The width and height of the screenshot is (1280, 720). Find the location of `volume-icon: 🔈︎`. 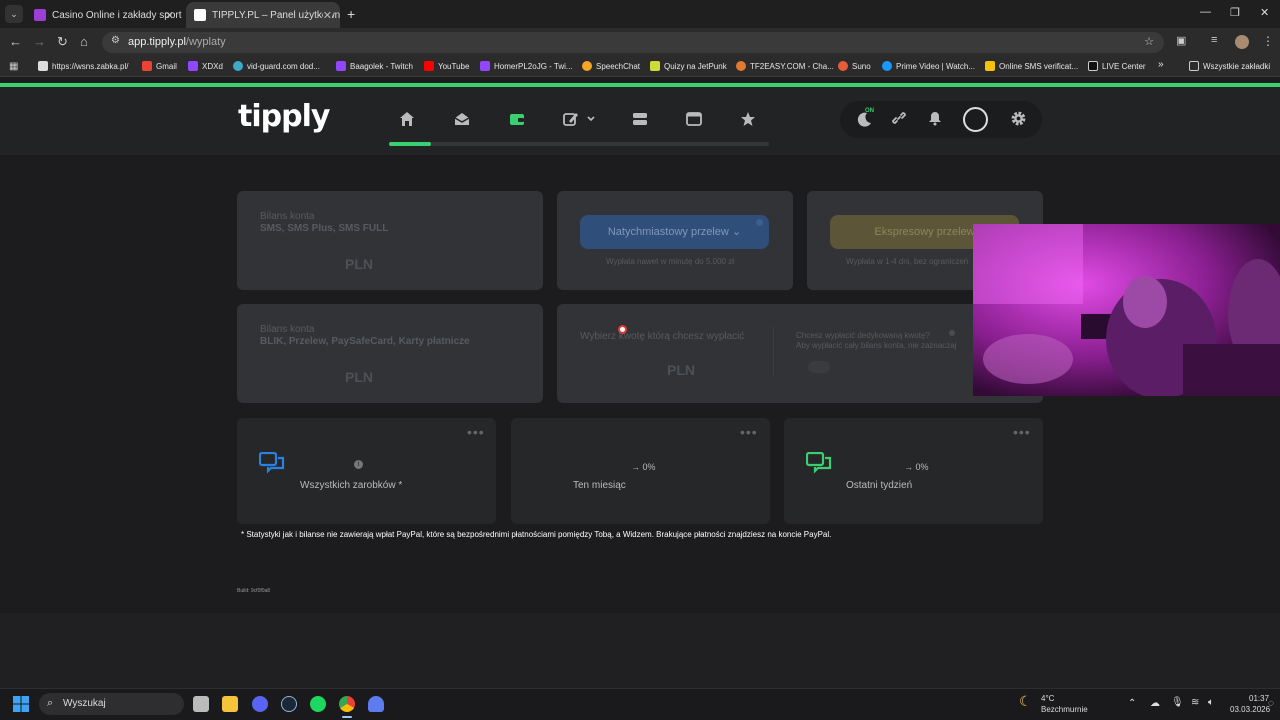

volume-icon: 🔈︎ is located at coordinates (1211, 702).